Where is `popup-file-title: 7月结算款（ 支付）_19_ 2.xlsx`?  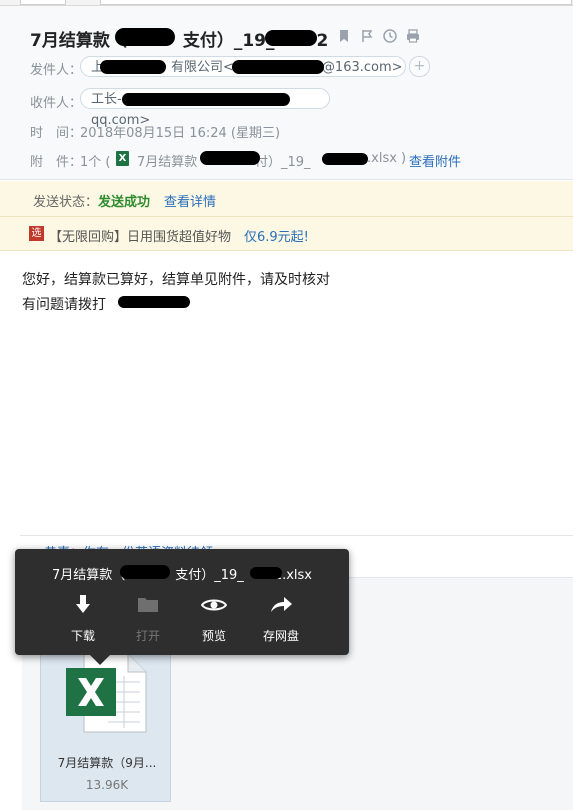
popup-file-title: 7月结算款（ 支付）_19_ 2.xlsx is located at coordinates (182, 573).